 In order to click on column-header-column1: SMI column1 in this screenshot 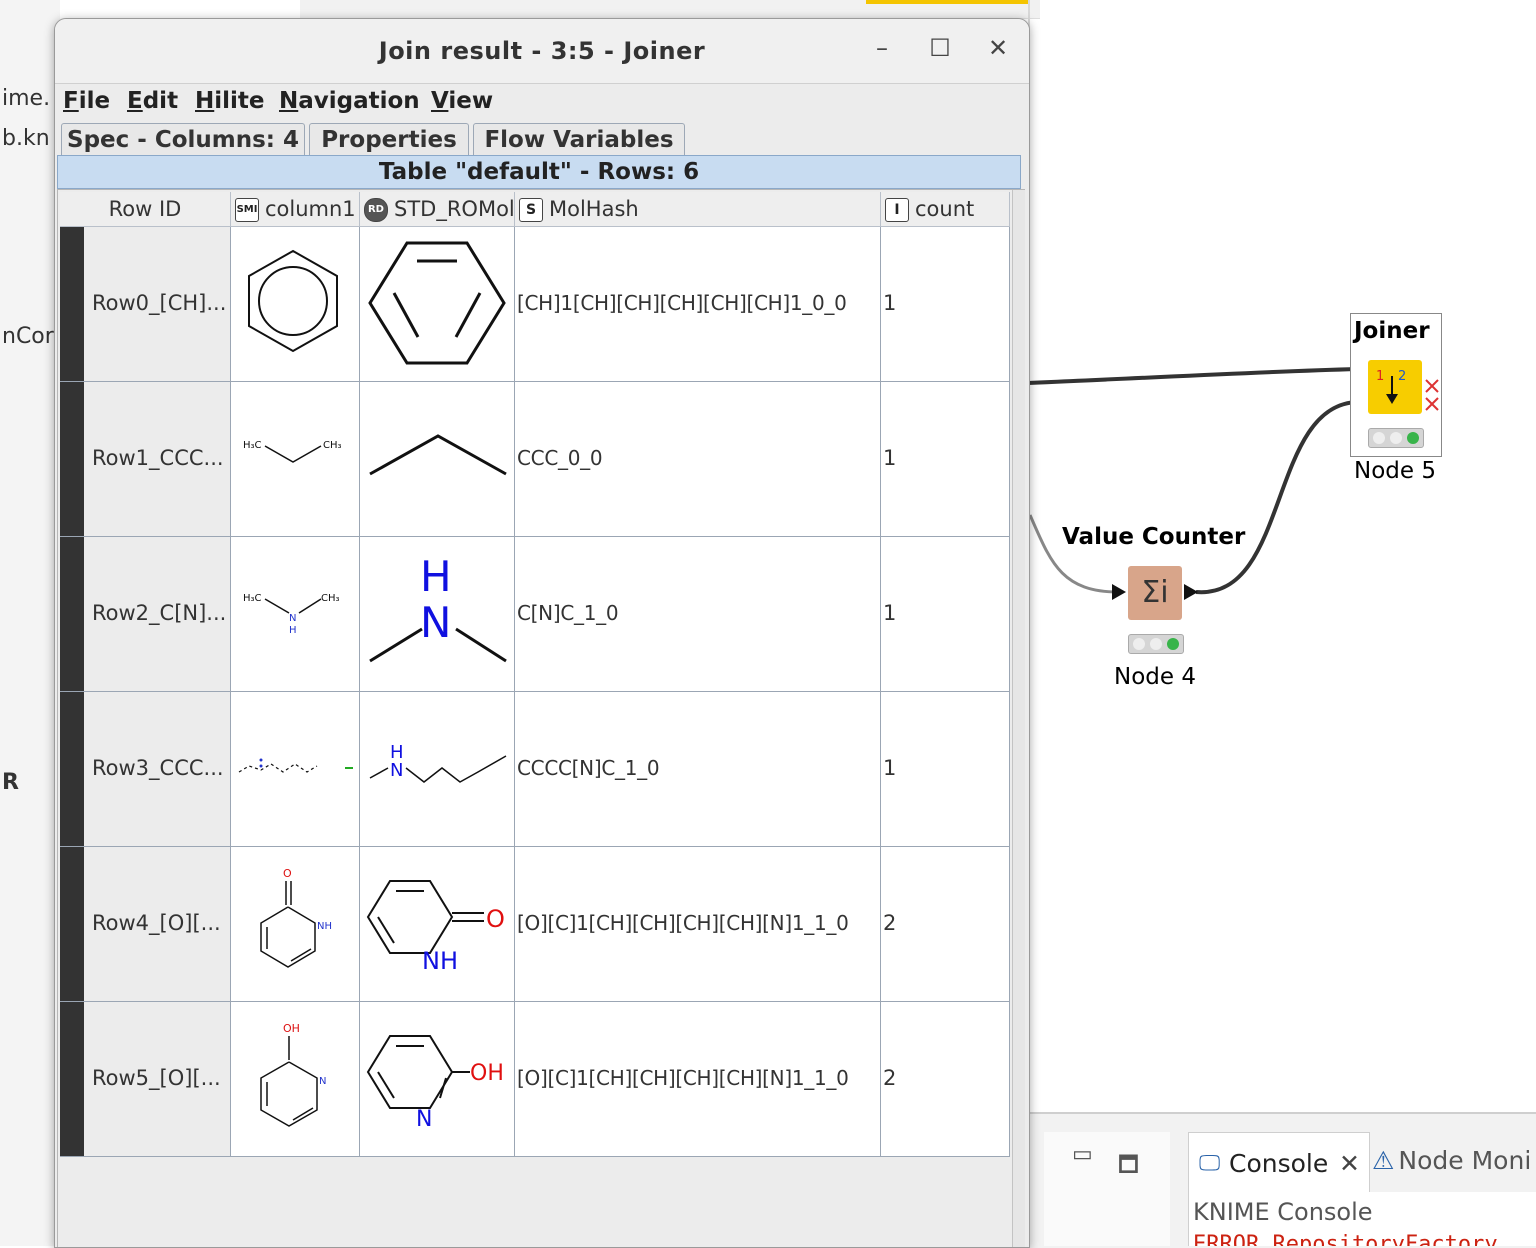, I will do `click(295, 209)`.